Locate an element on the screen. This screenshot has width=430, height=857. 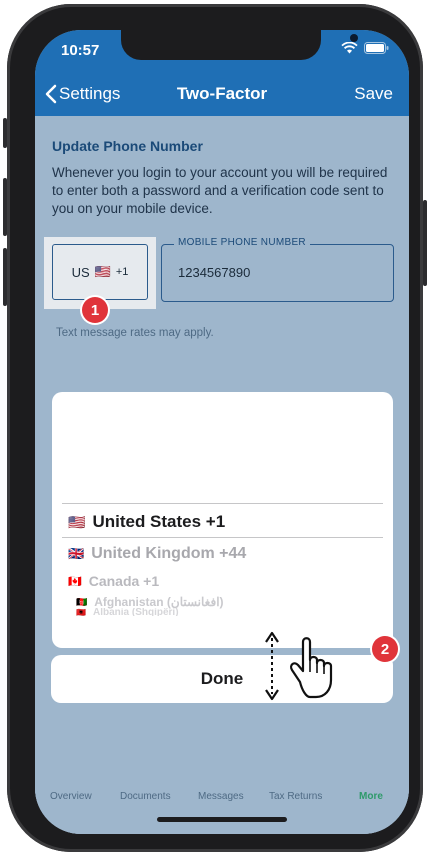
picker-item-selected: 🇺🇸 United States +1 is located at coordinates (146, 522).